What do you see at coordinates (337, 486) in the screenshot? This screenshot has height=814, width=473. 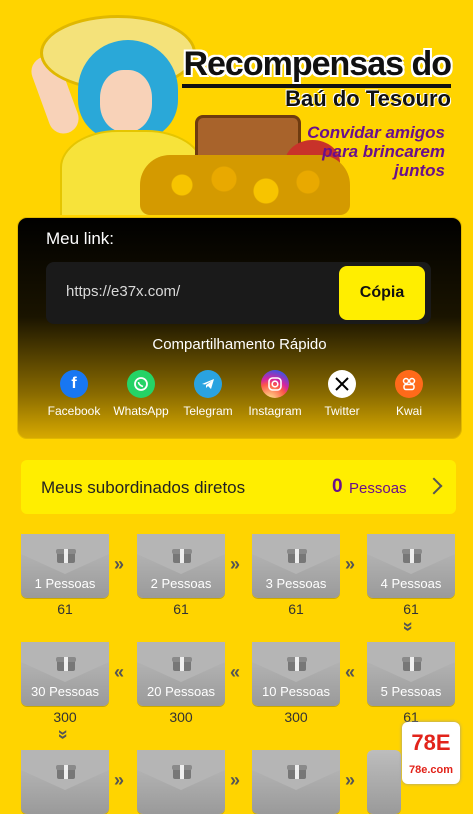 I see `subordinates-count: 0` at bounding box center [337, 486].